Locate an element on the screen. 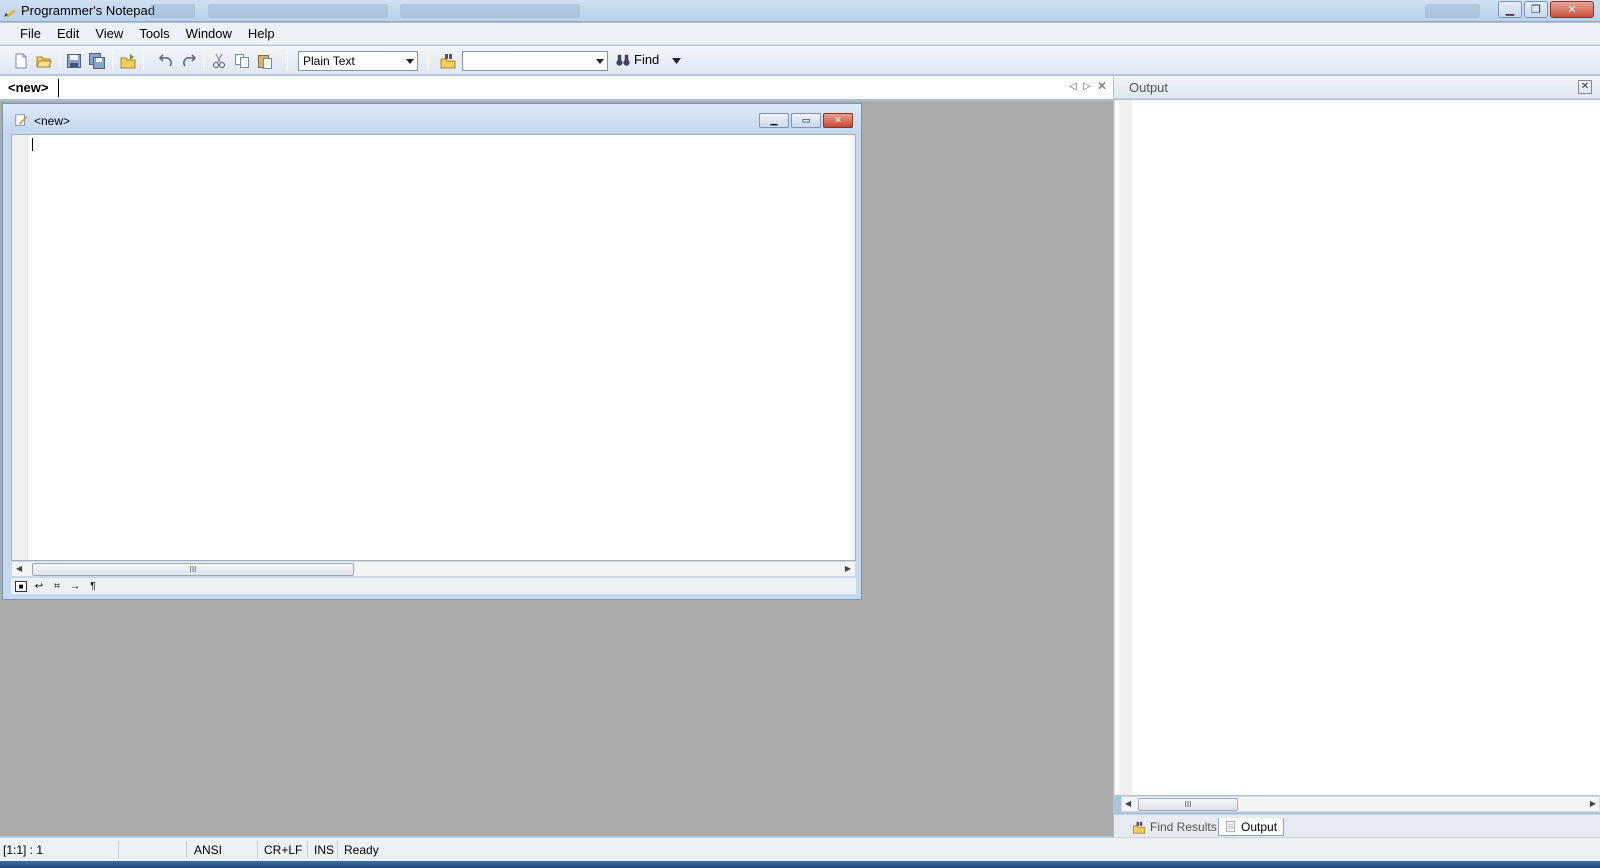 This screenshot has width=1600, height=868. show-whitespace-icon: → is located at coordinates (75, 586).